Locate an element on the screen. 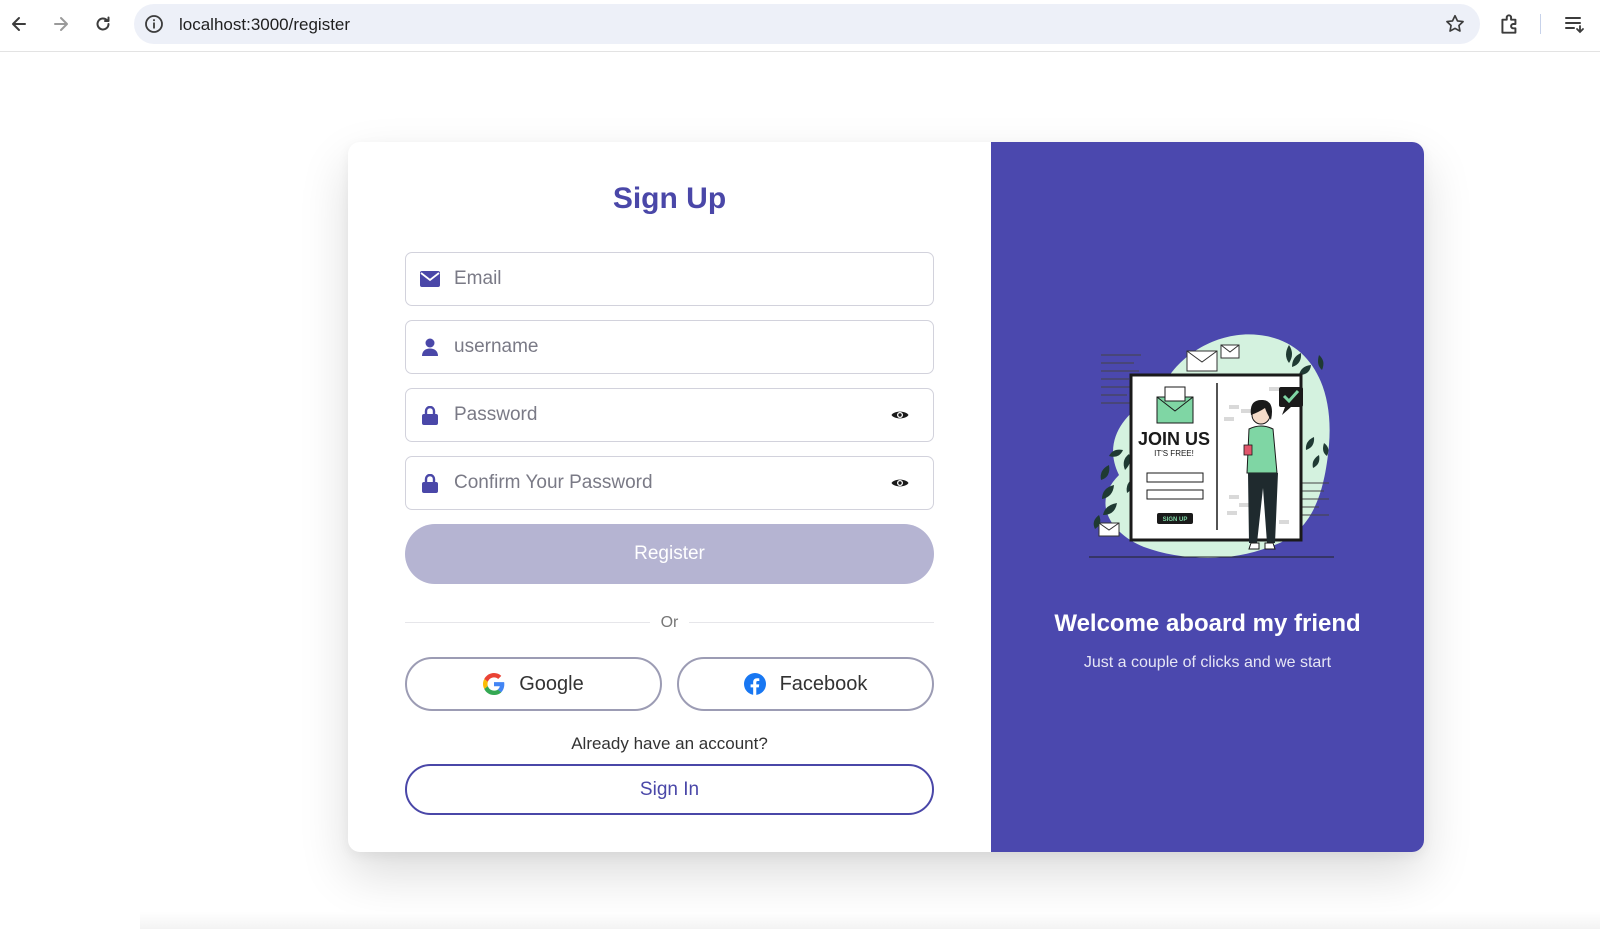 The height and width of the screenshot is (929, 1600). extensions-icon is located at coordinates (1510, 24).